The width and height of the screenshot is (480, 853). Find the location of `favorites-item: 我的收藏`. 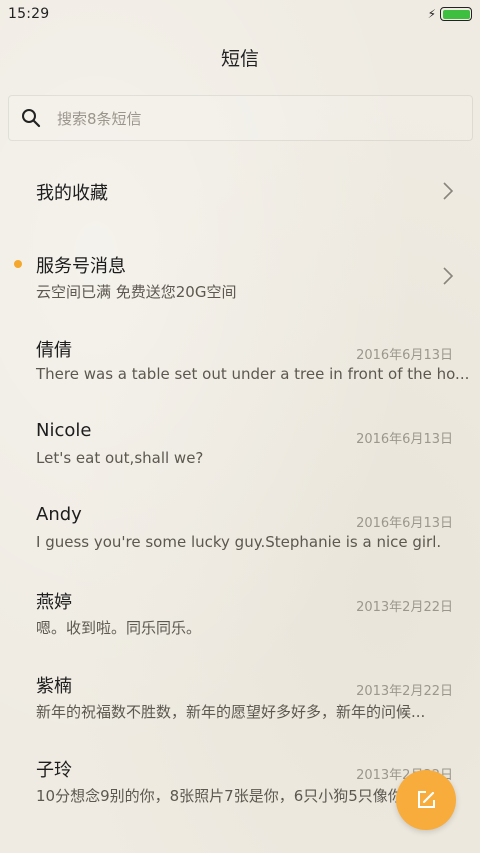

favorites-item: 我的收藏 is located at coordinates (240, 192).